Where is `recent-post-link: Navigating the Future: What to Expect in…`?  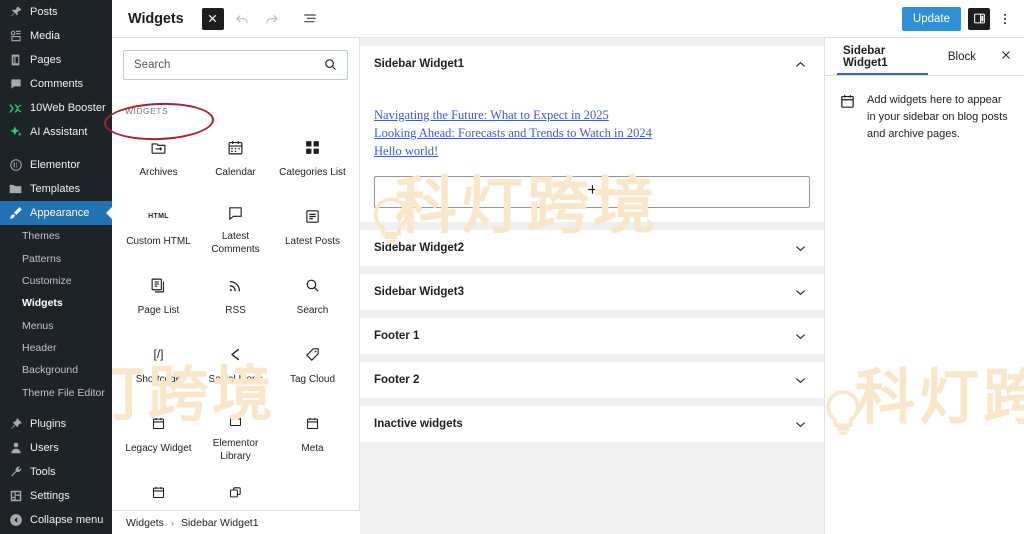
recent-post-link: Navigating the Future: What to Expect in… is located at coordinates (592, 115).